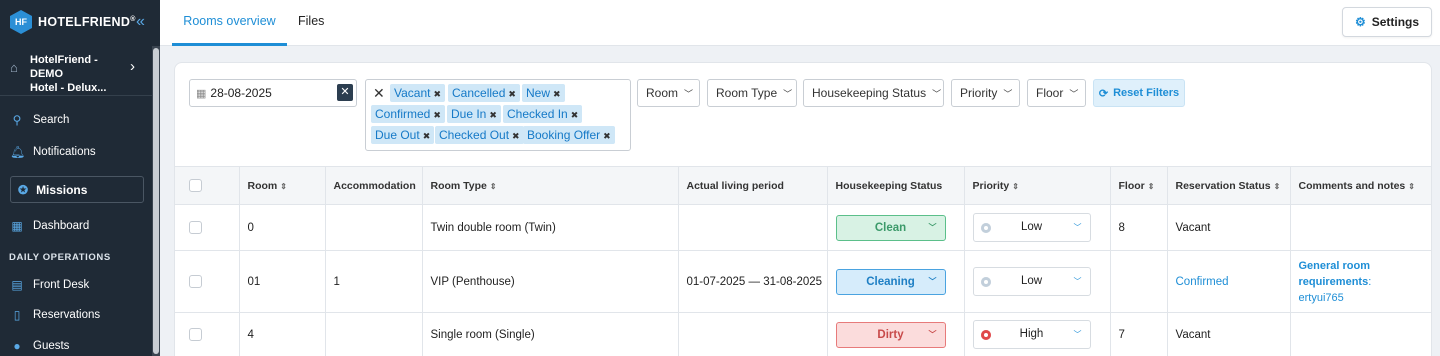  What do you see at coordinates (1202, 282) in the screenshot?
I see `reservation-status-link: Confirmed` at bounding box center [1202, 282].